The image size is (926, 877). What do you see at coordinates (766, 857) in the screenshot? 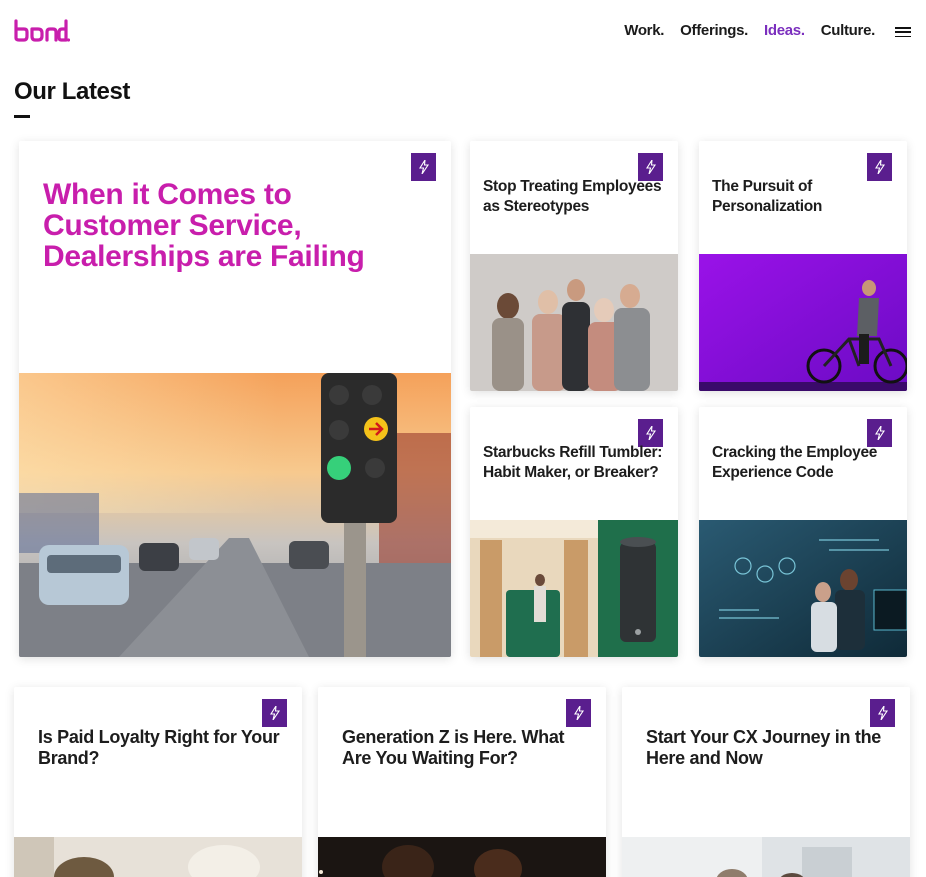
I see `office-meeting-image` at bounding box center [766, 857].